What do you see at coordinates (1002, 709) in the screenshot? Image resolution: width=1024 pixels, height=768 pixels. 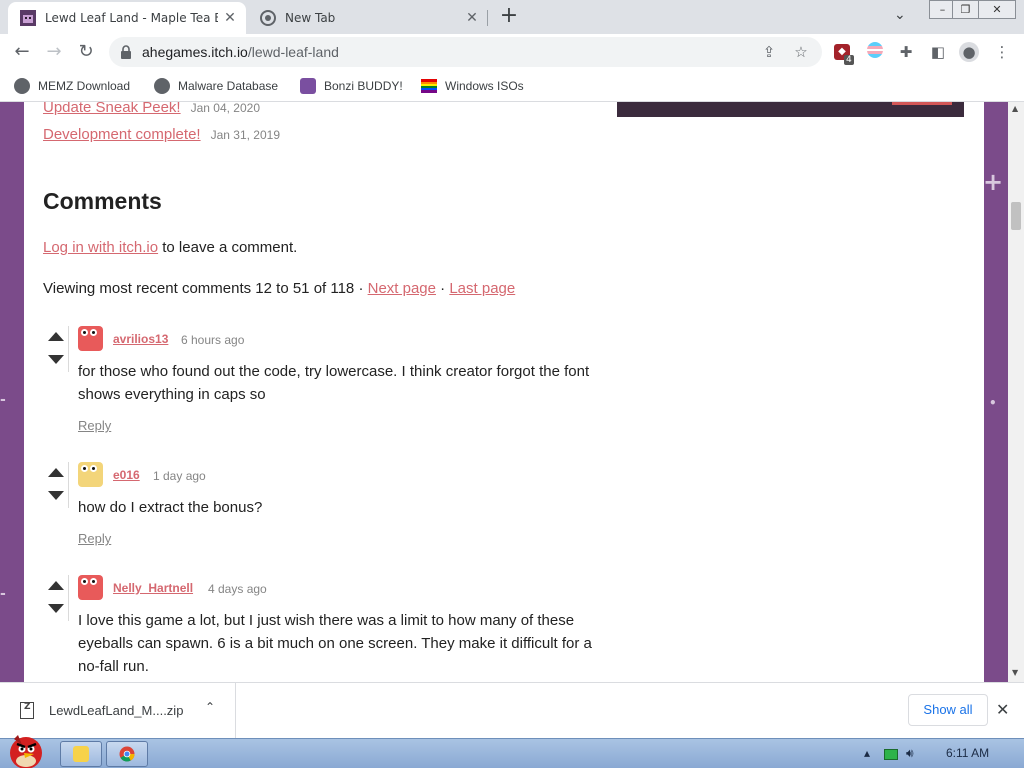 I see `close-shelf-icon: ✕` at bounding box center [1002, 709].